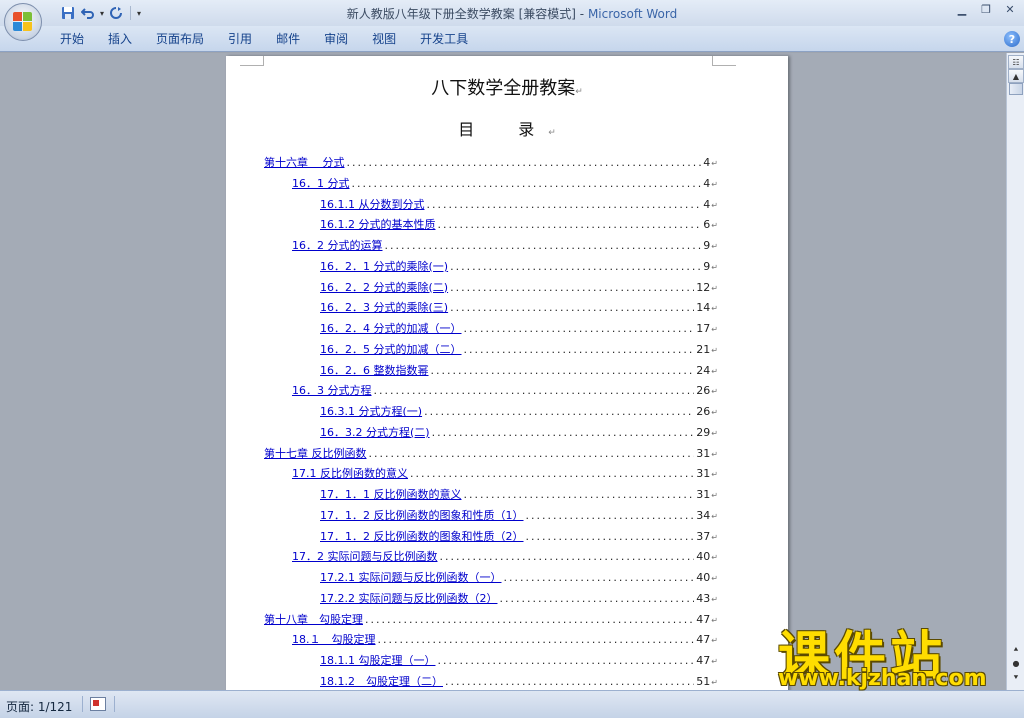 The height and width of the screenshot is (718, 1024). I want to click on scroll-thumb, so click(1016, 89).